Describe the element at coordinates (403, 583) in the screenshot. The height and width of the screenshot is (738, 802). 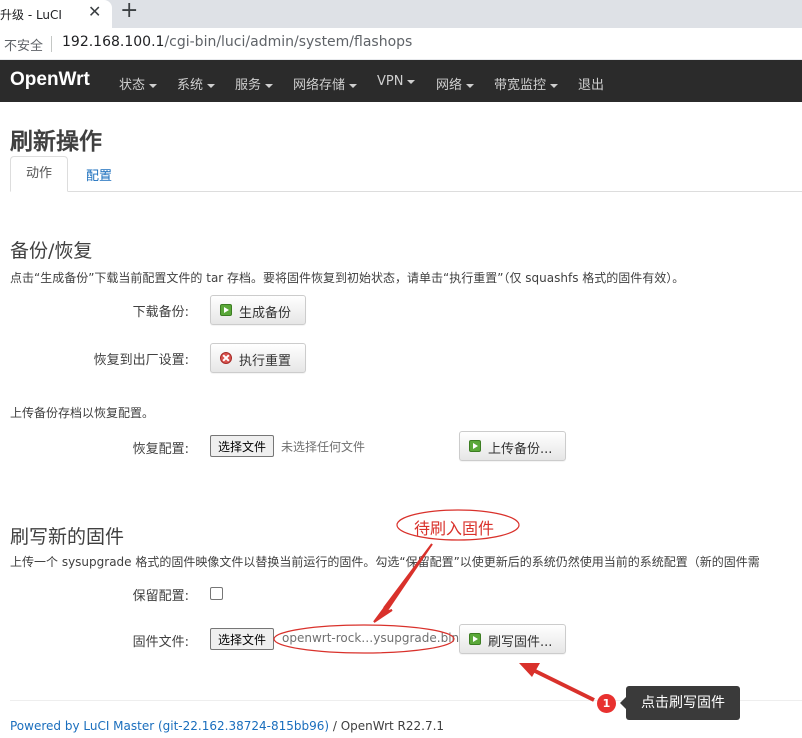
I see `annotation-arrow-down` at that location.